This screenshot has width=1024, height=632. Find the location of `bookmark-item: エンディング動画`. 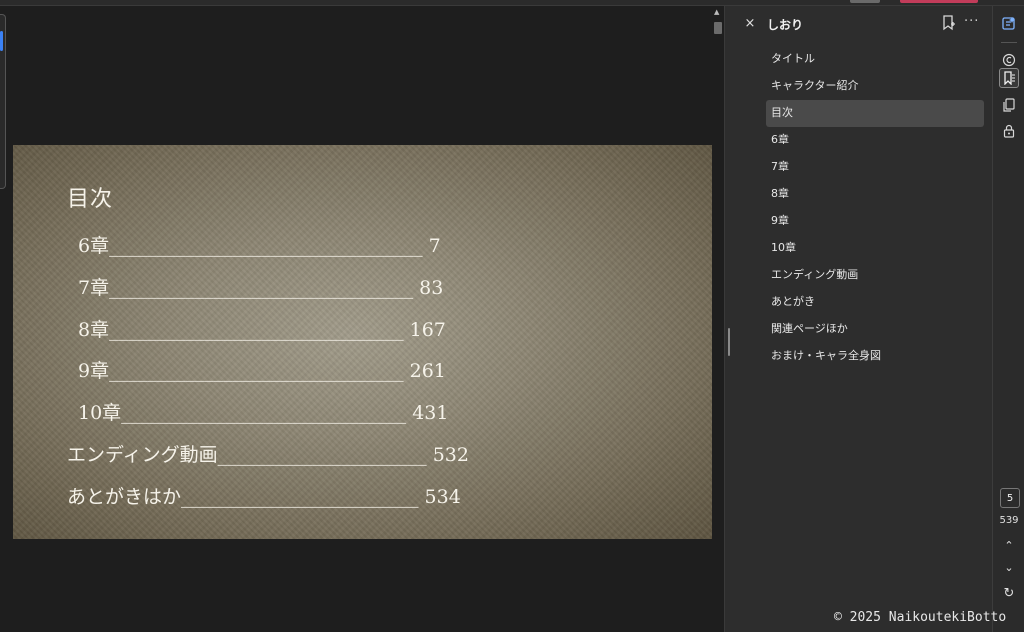

bookmark-item: エンディング動画 is located at coordinates (875, 275).